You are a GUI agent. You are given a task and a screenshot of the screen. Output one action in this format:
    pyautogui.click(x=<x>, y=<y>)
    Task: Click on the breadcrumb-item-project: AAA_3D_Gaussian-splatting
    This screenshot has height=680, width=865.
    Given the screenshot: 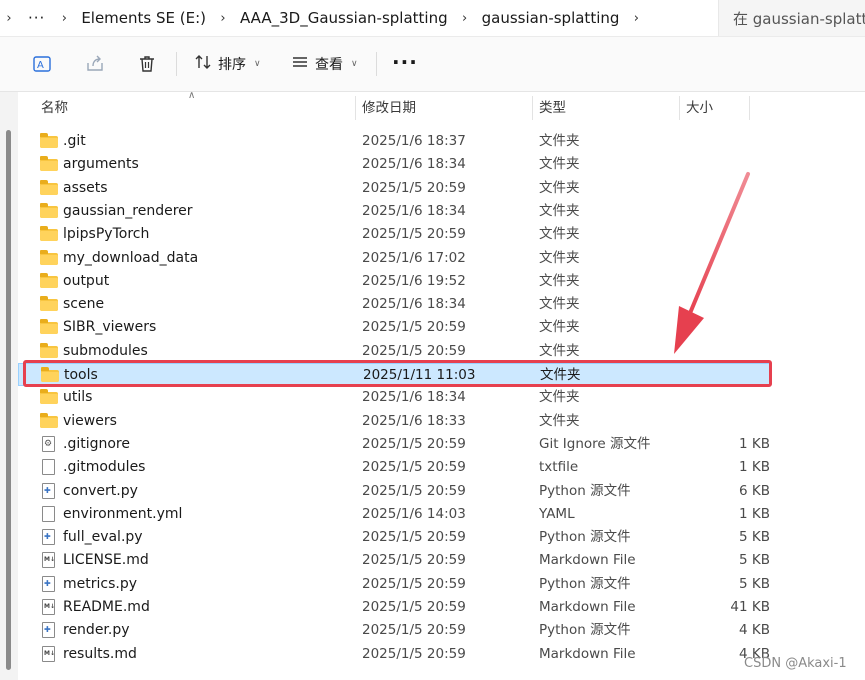 What is the action you would take?
    pyautogui.click(x=344, y=18)
    